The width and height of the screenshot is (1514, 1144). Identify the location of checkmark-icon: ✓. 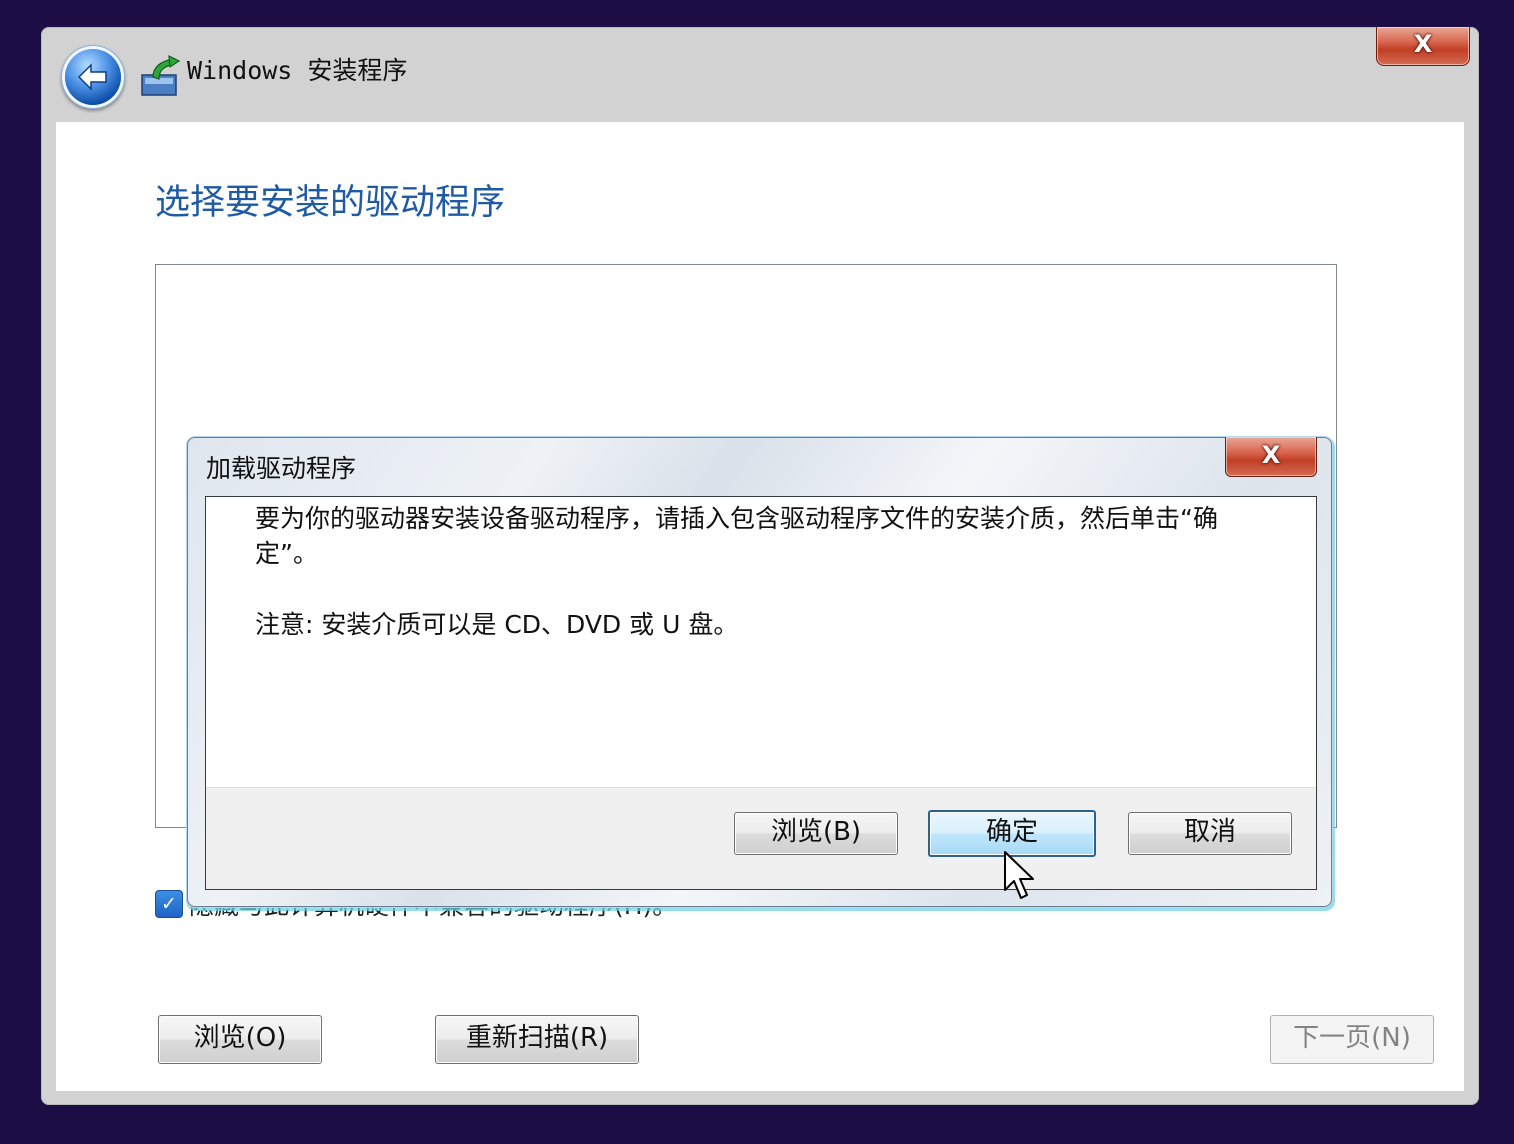
(169, 904).